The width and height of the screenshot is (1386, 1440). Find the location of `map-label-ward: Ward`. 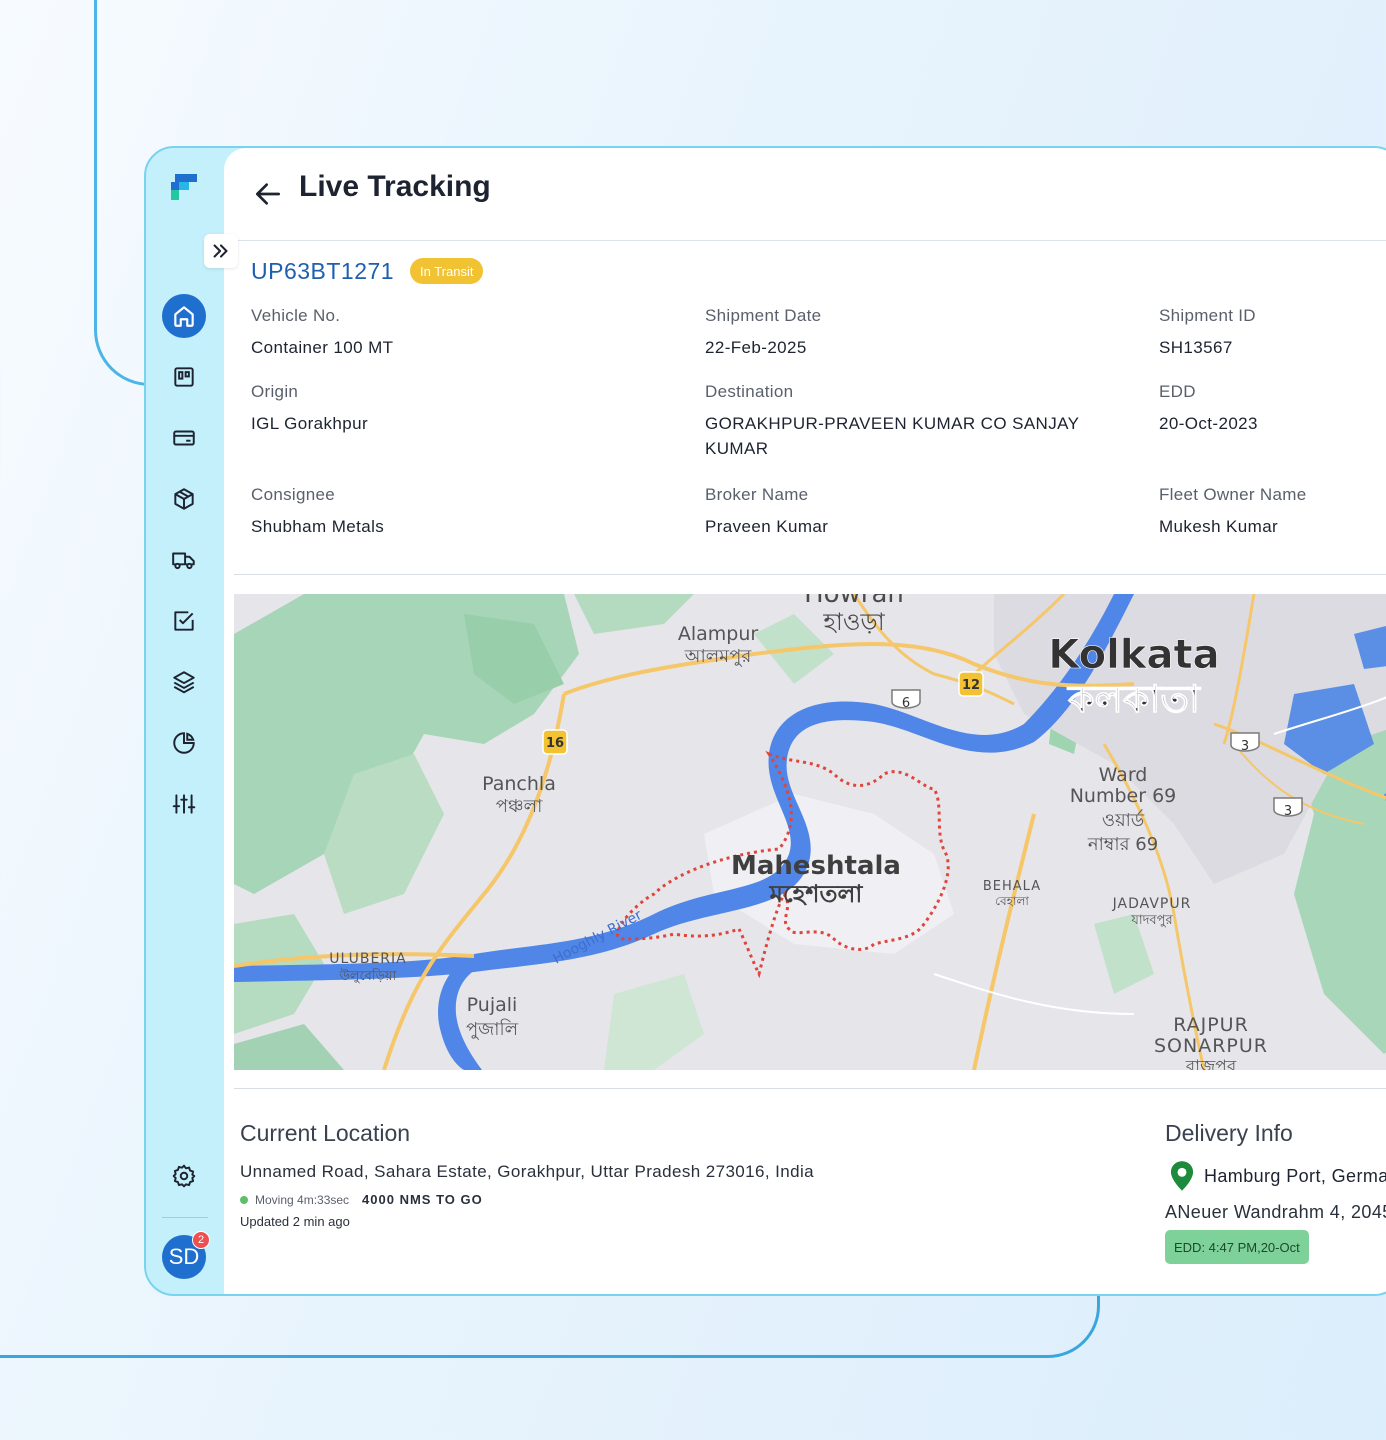

map-label-ward: Ward is located at coordinates (1123, 775).